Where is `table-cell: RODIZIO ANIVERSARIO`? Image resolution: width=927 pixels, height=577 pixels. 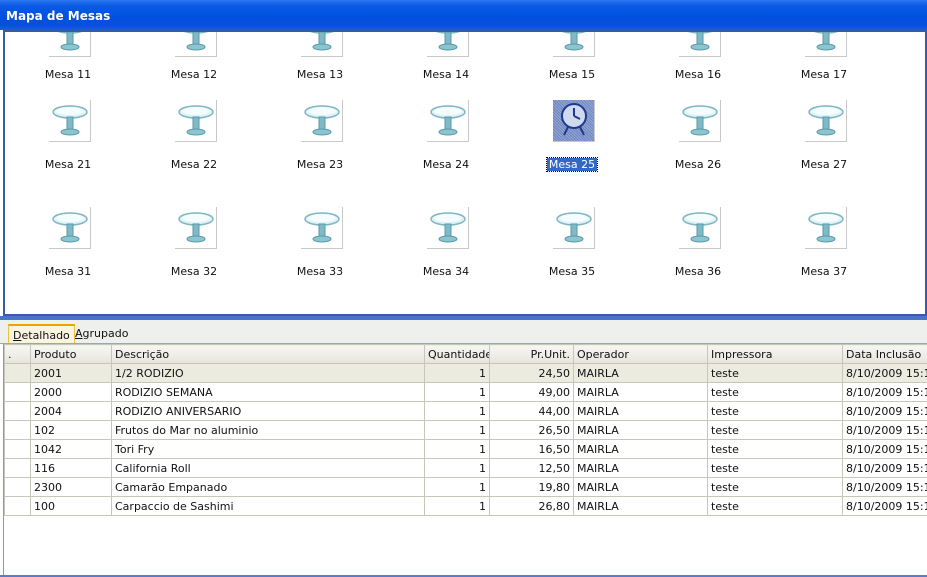 table-cell: RODIZIO ANIVERSARIO is located at coordinates (268, 411).